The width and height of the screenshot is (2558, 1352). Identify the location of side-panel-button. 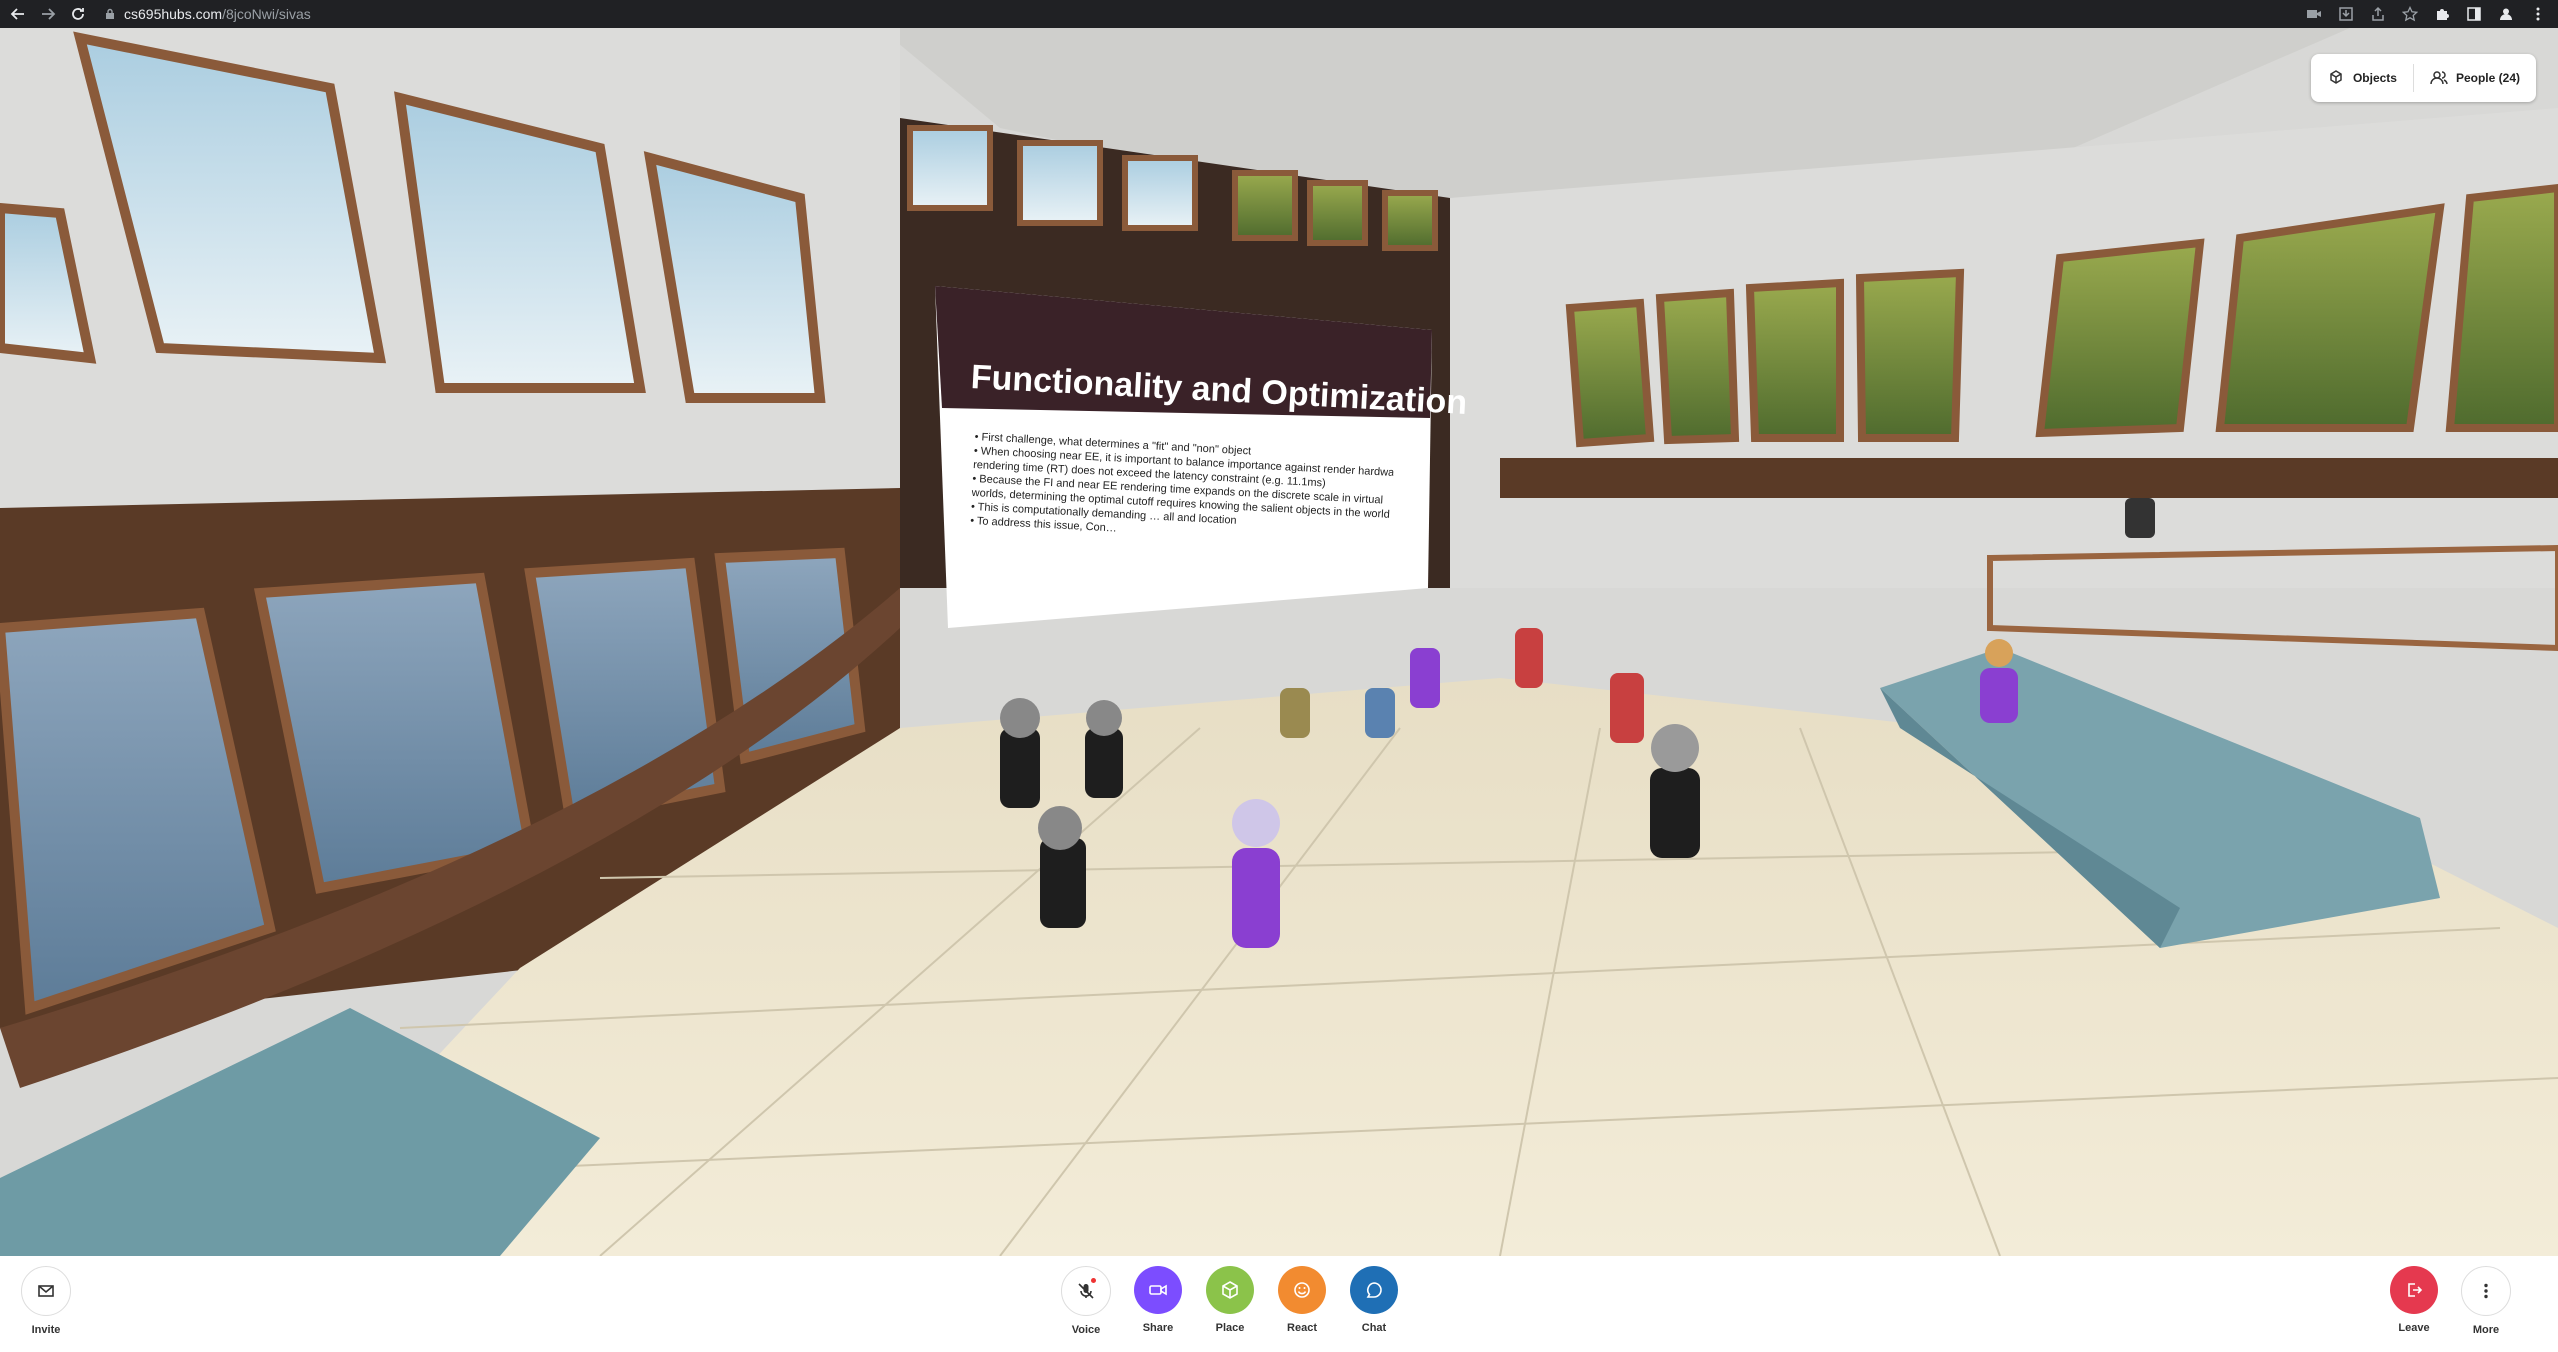
(2474, 14).